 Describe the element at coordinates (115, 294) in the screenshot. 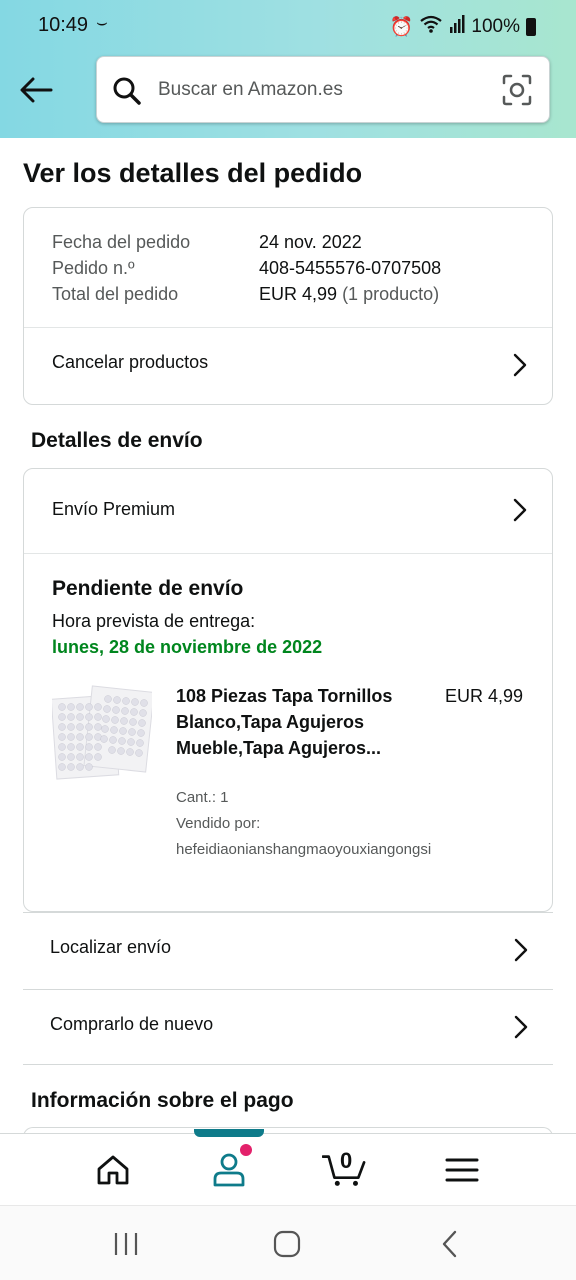

I see `order-total-label: Total del pedido` at that location.